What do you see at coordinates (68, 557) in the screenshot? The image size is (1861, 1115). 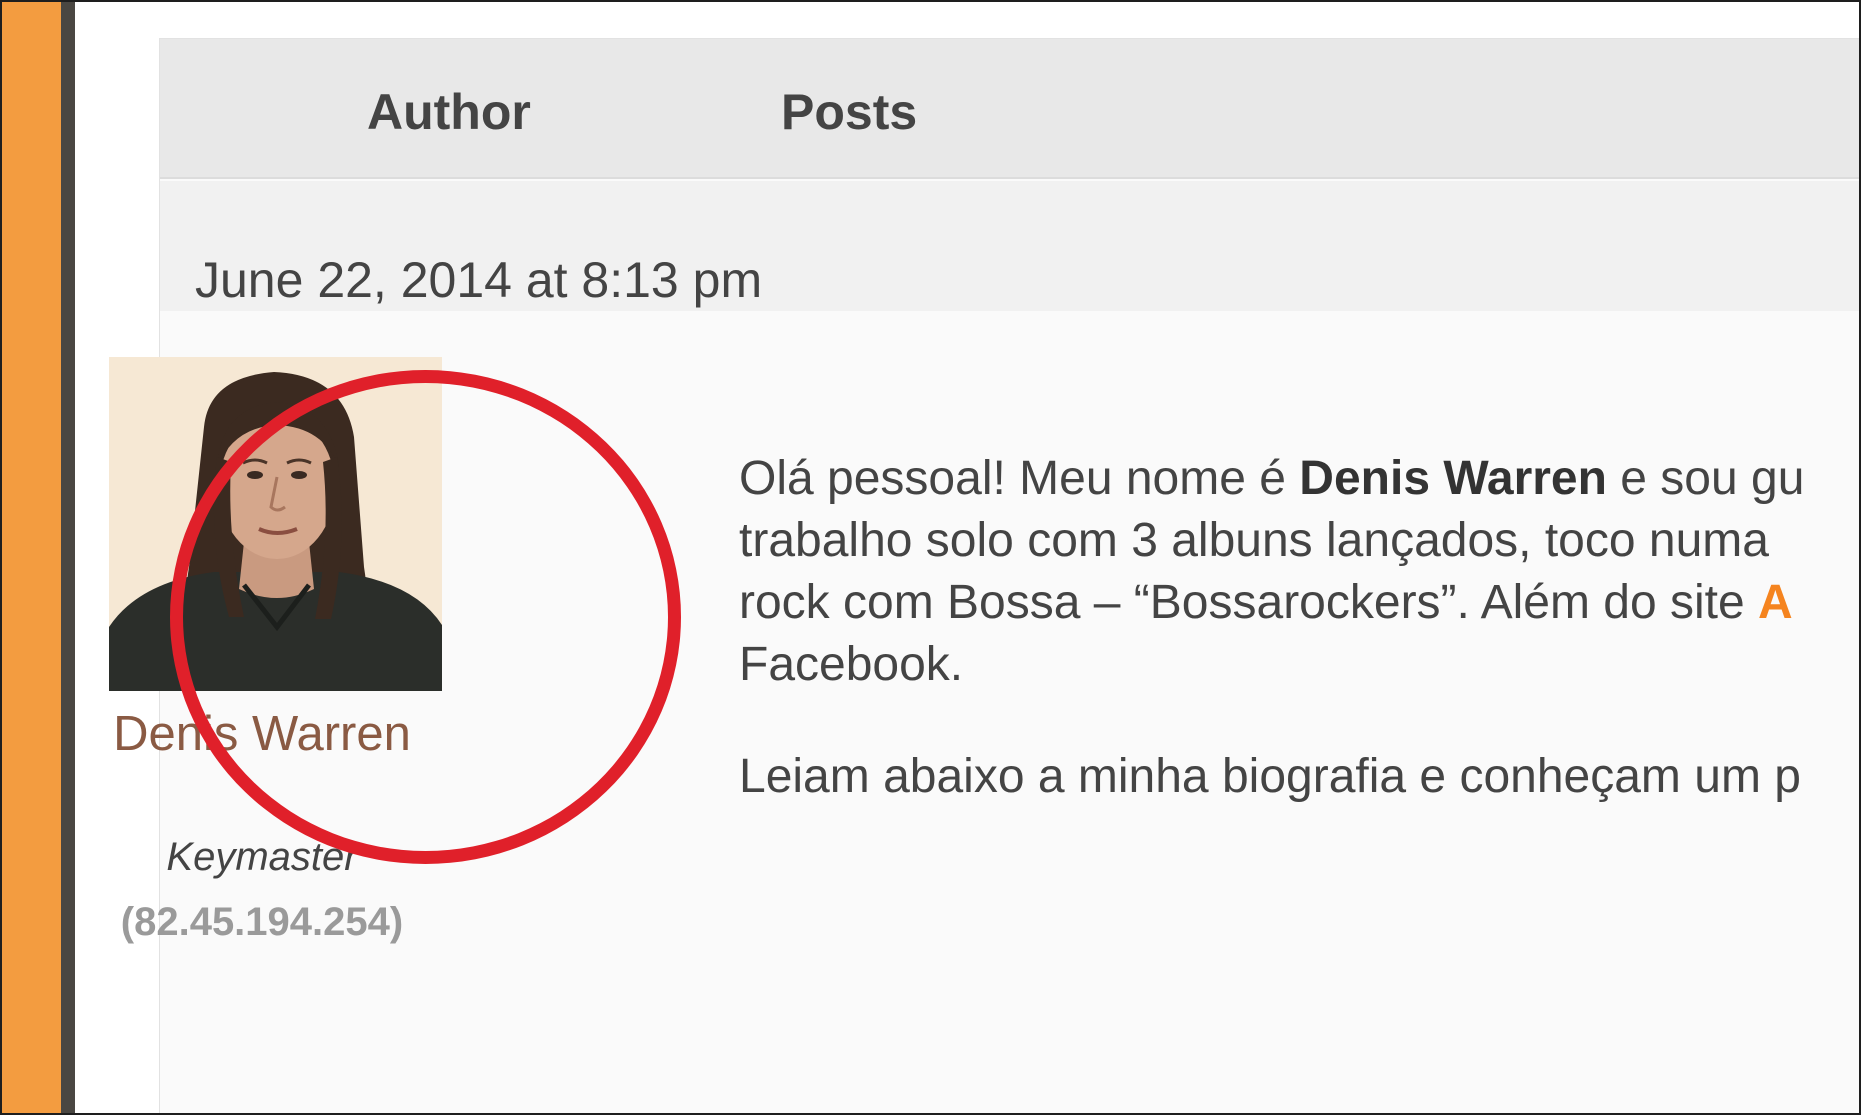 I see `site-side-divider` at bounding box center [68, 557].